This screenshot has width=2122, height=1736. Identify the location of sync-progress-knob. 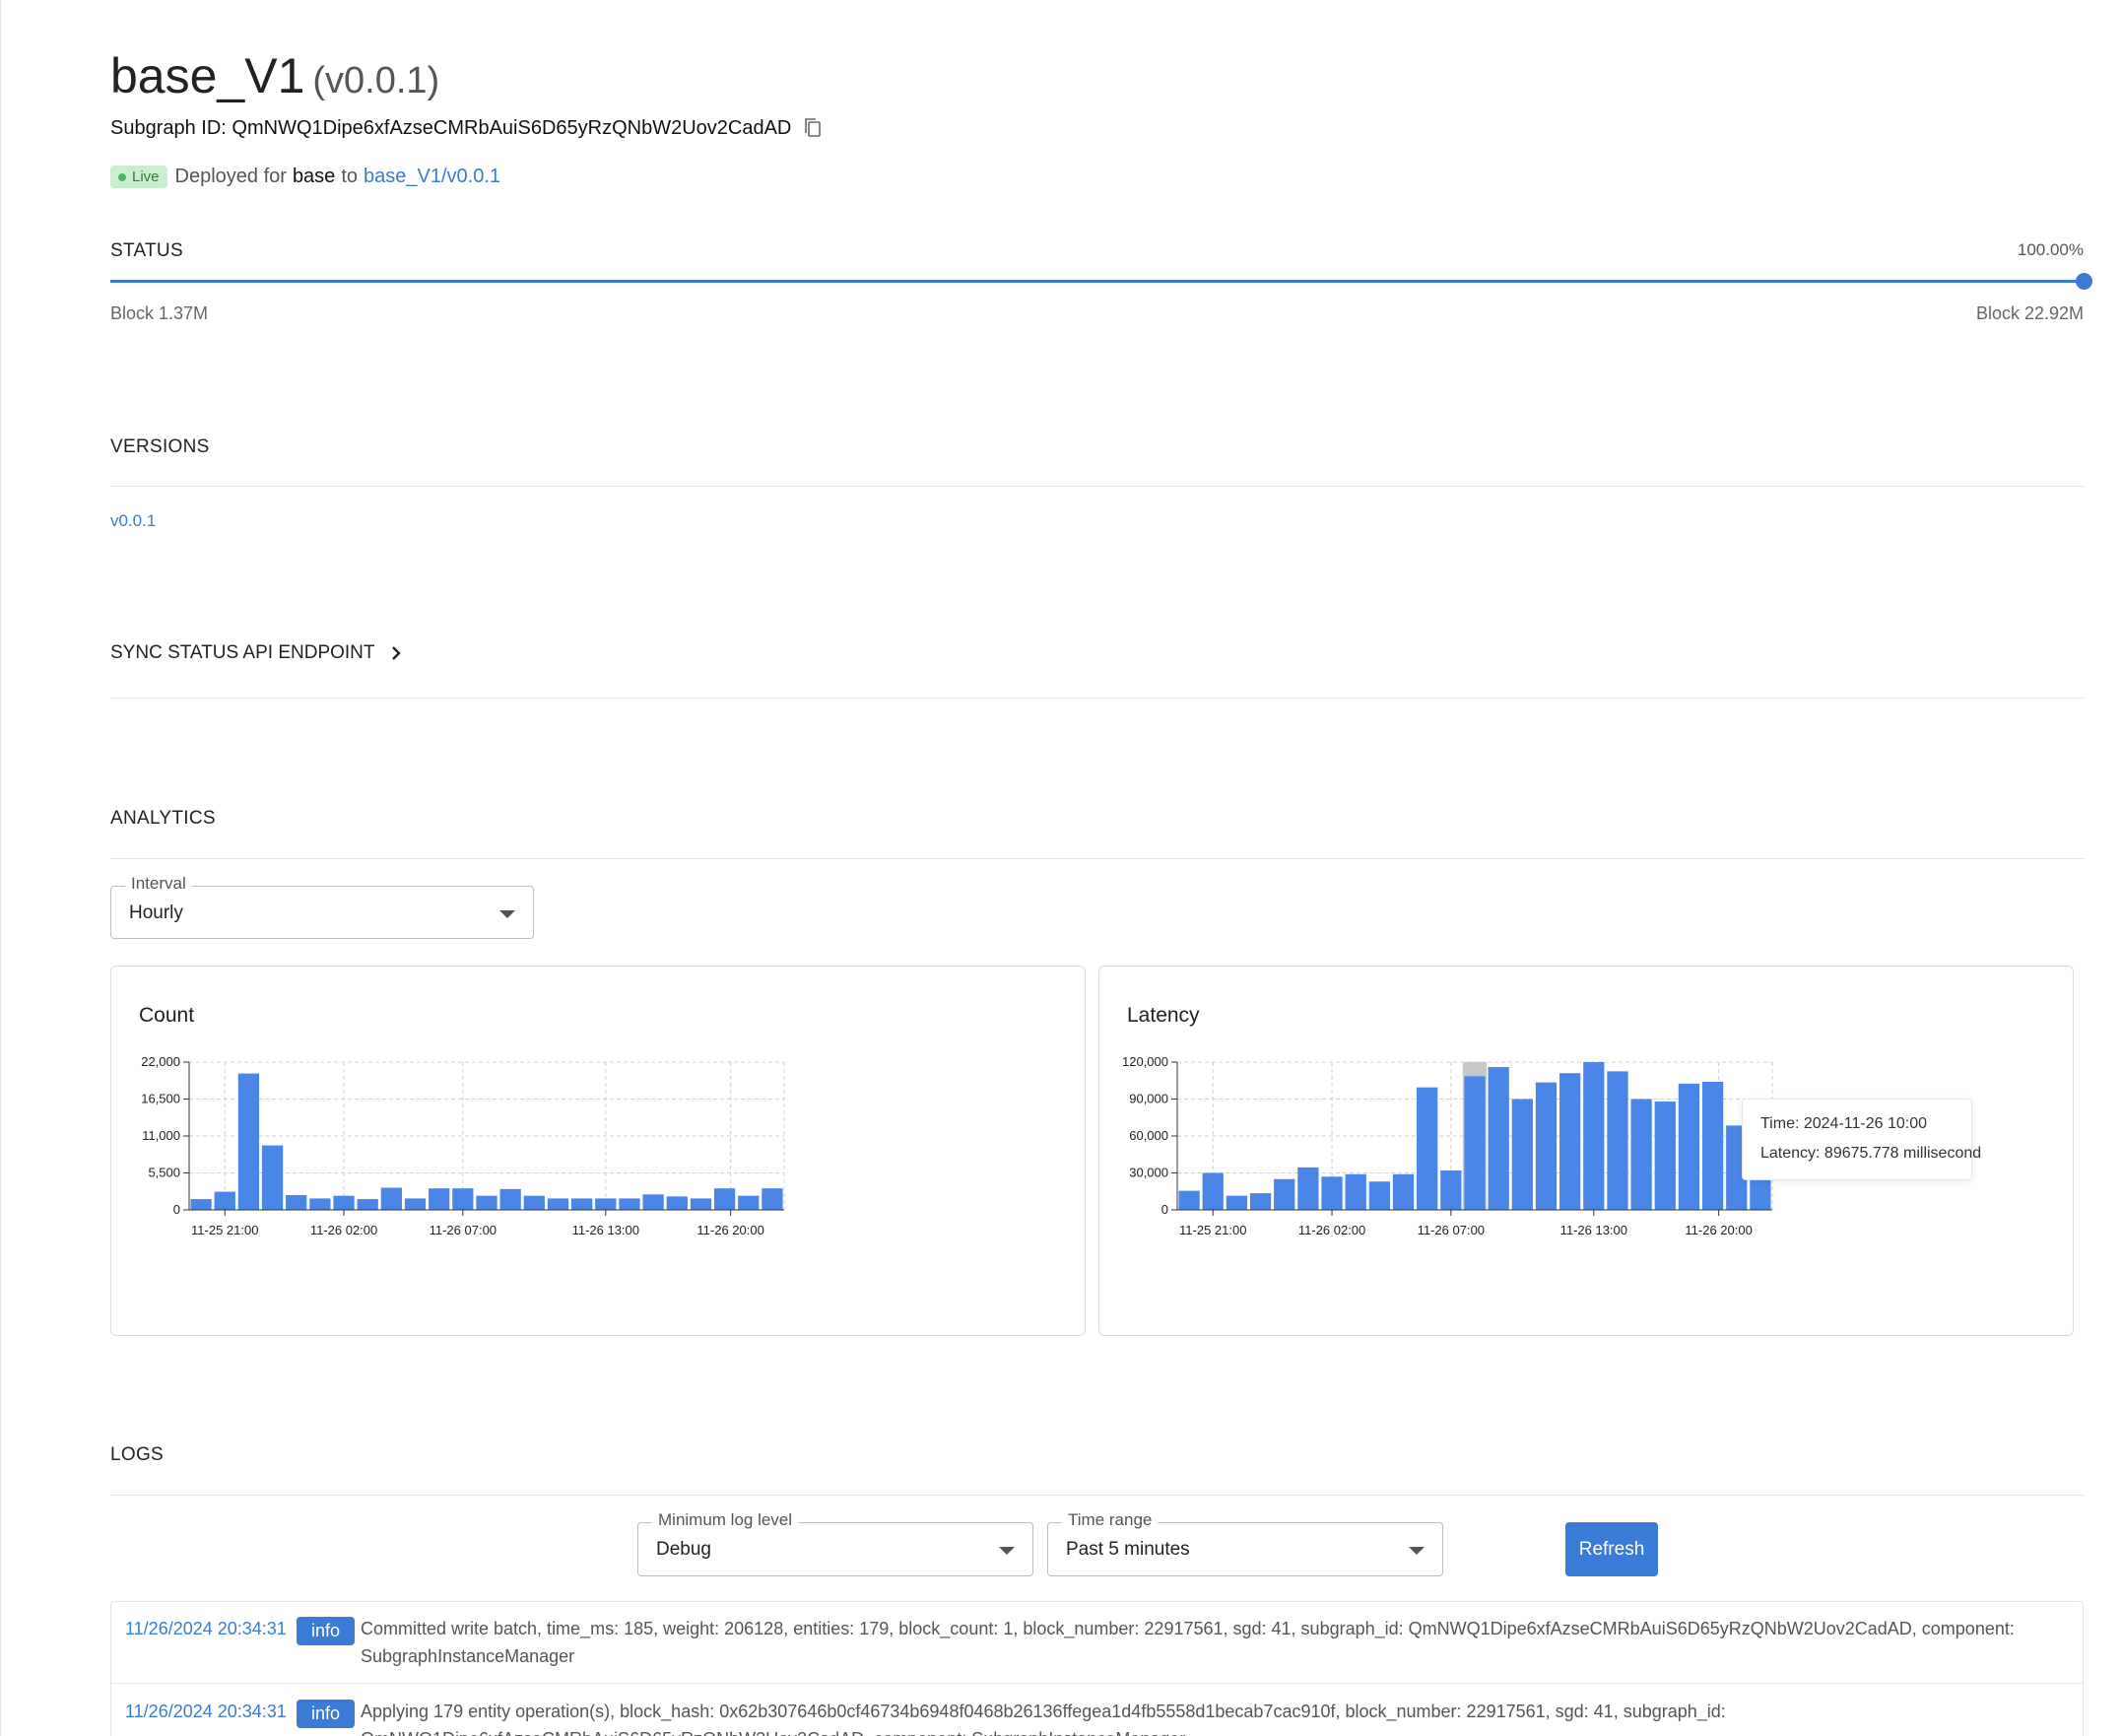
(2084, 281).